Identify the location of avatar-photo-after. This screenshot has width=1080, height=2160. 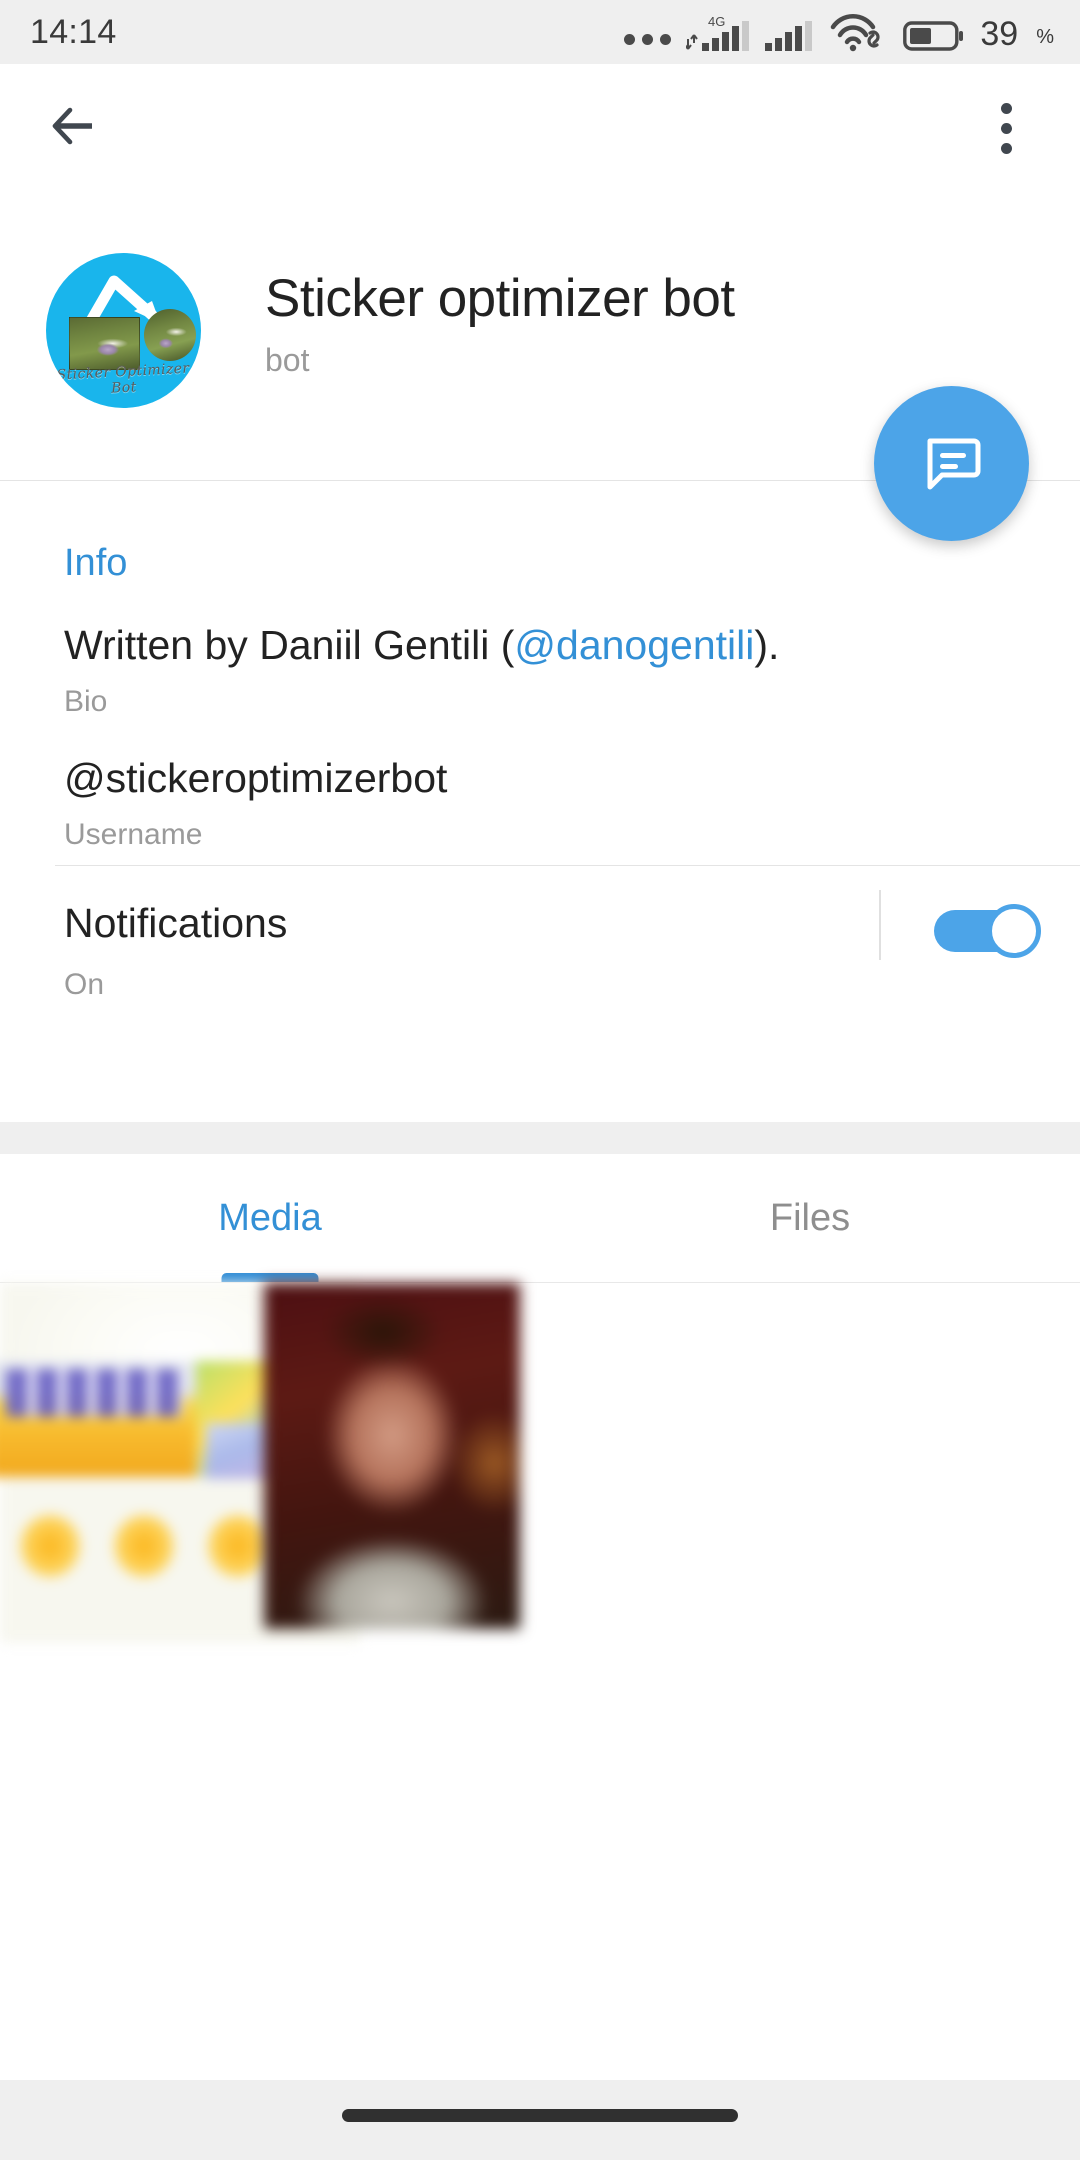
(170, 335).